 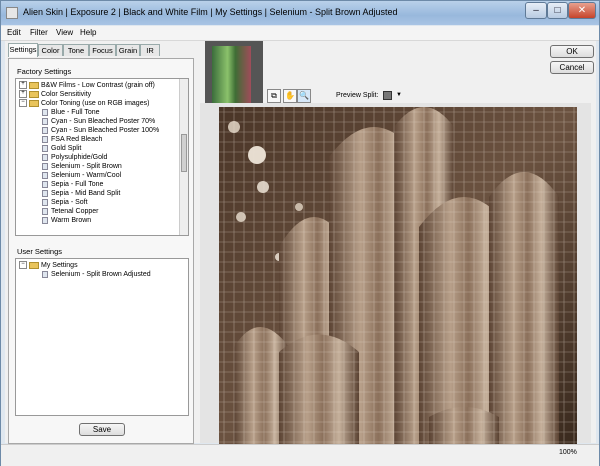 I want to click on tree-item: Polysulphide/Gold, so click(x=74, y=157).